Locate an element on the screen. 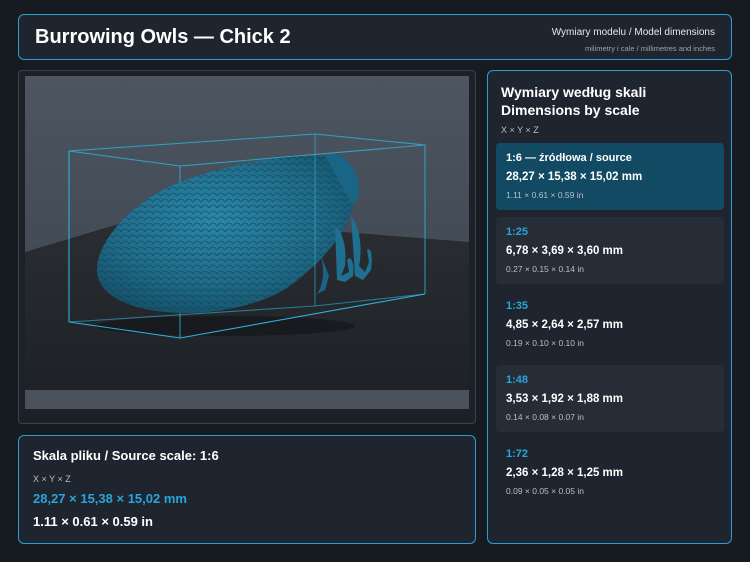  scale-ratio: 1:72 is located at coordinates (517, 454).